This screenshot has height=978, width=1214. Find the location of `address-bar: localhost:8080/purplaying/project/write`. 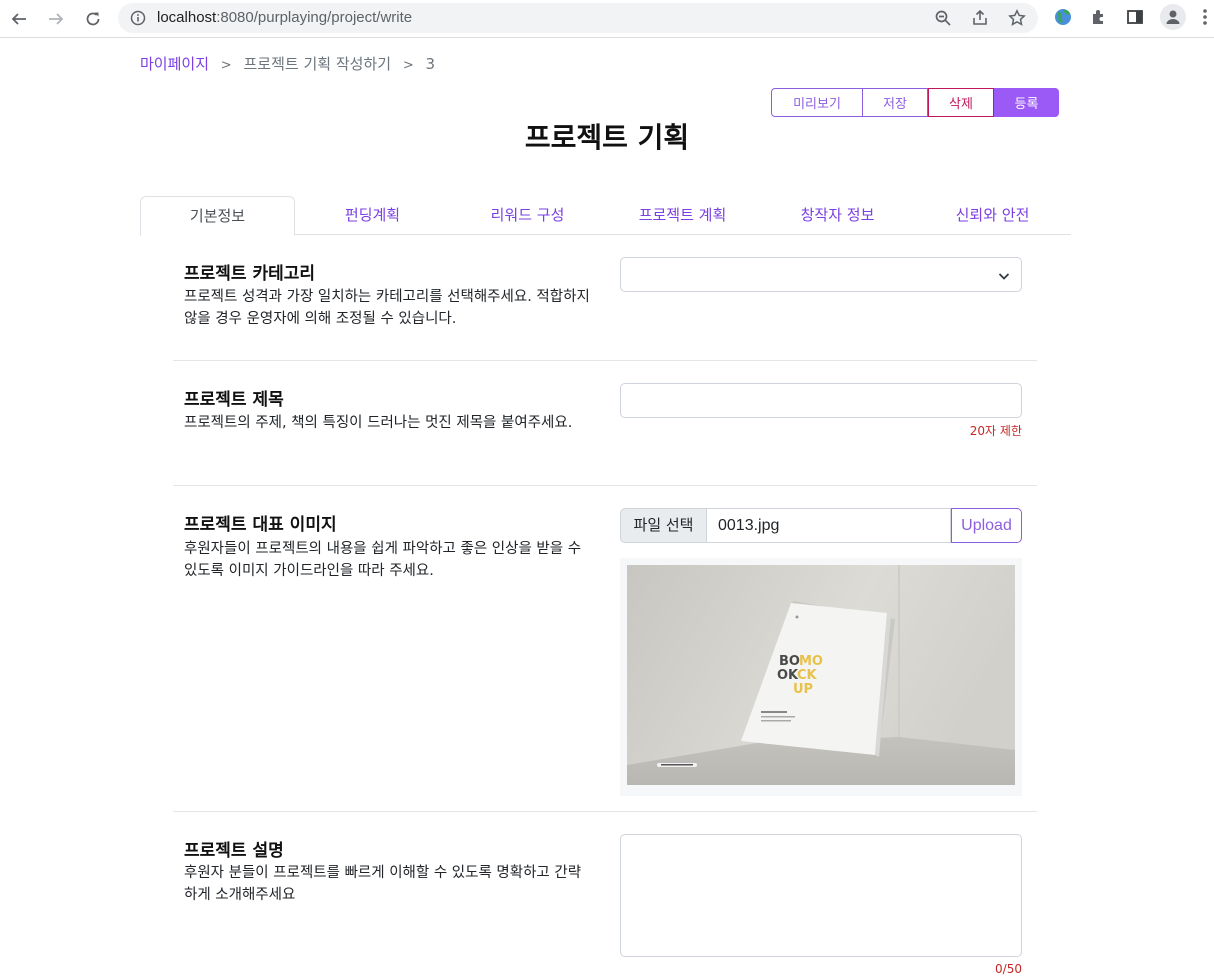

address-bar: localhost:8080/purplaying/project/write is located at coordinates (578, 18).